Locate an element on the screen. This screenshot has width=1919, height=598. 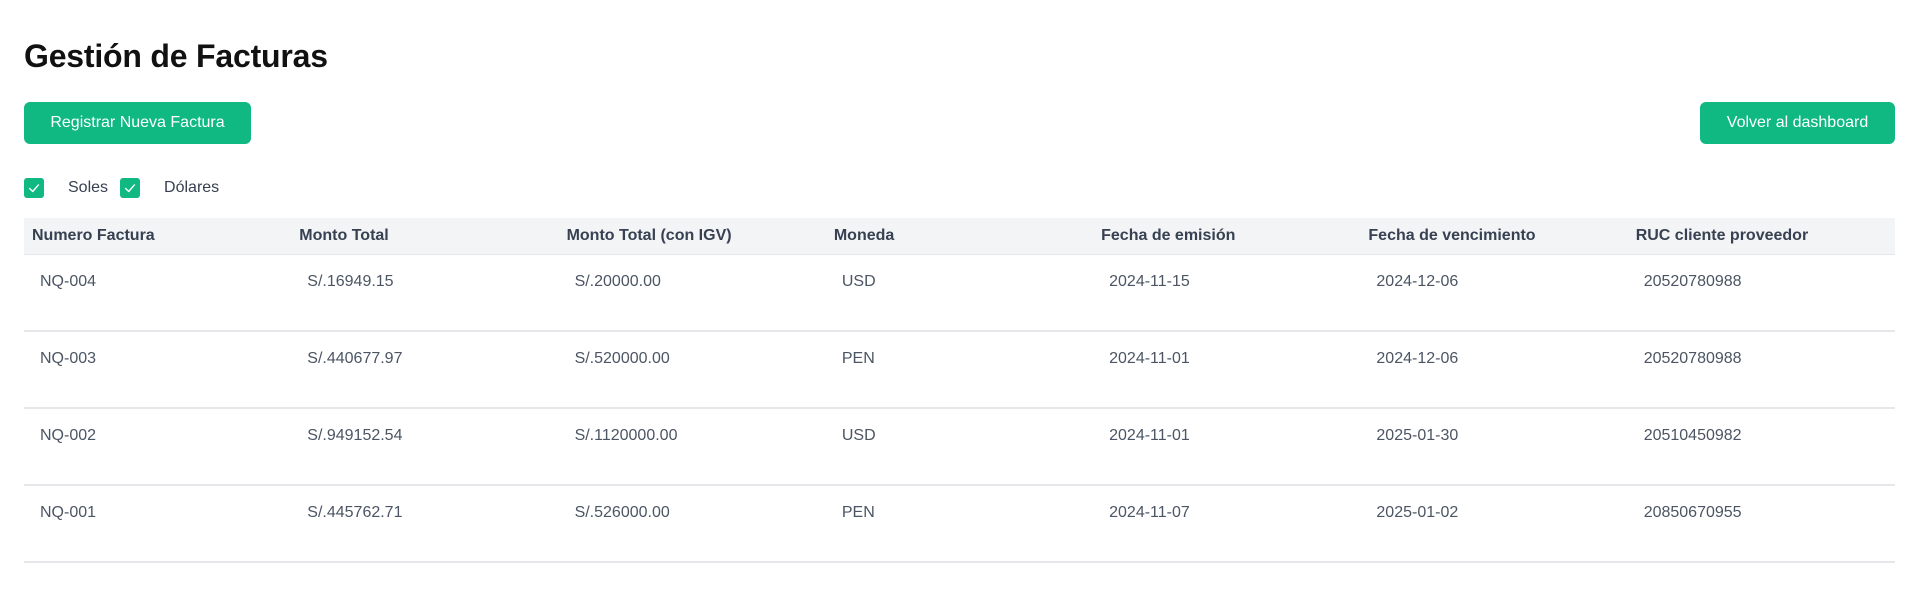
currency-filters: Soles Dólares is located at coordinates (127, 188).